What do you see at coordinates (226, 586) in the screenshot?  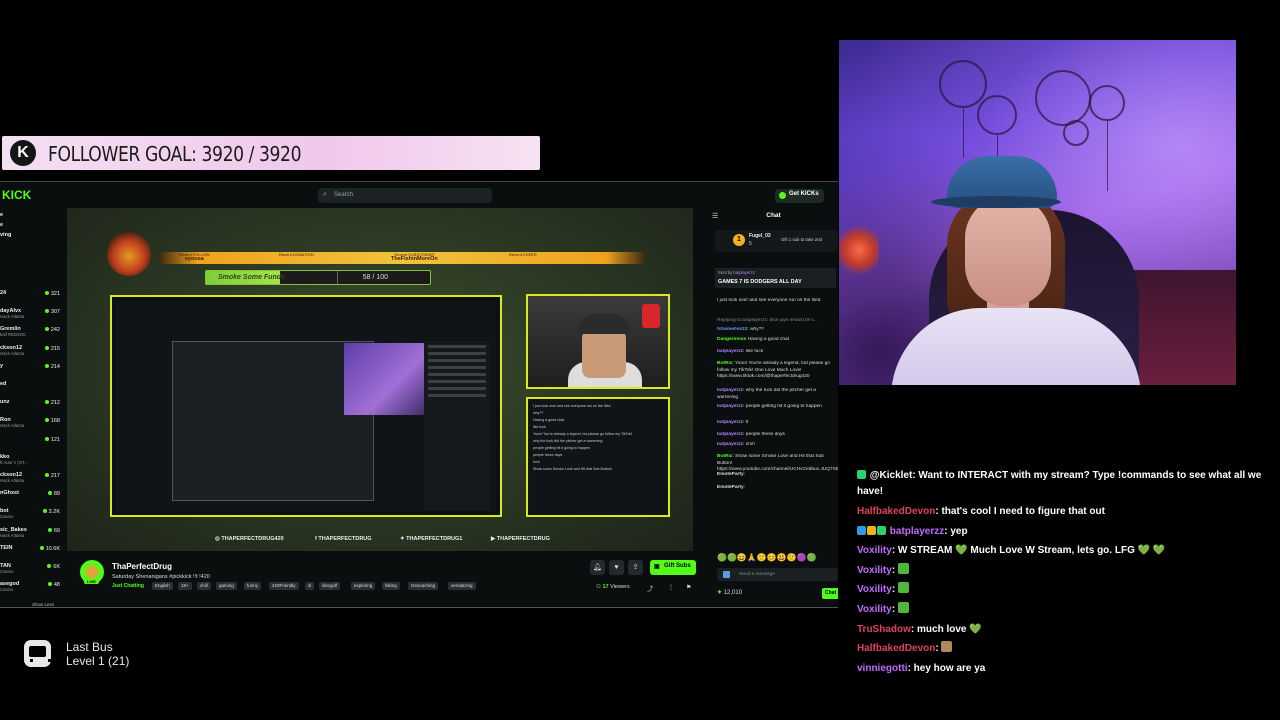 I see `stream-tag: gaming` at bounding box center [226, 586].